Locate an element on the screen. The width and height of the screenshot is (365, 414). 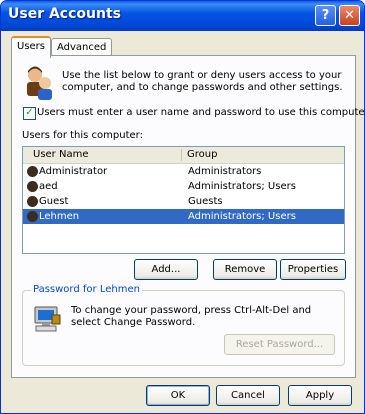
table-row: Administrator Administrators is located at coordinates (183, 171).